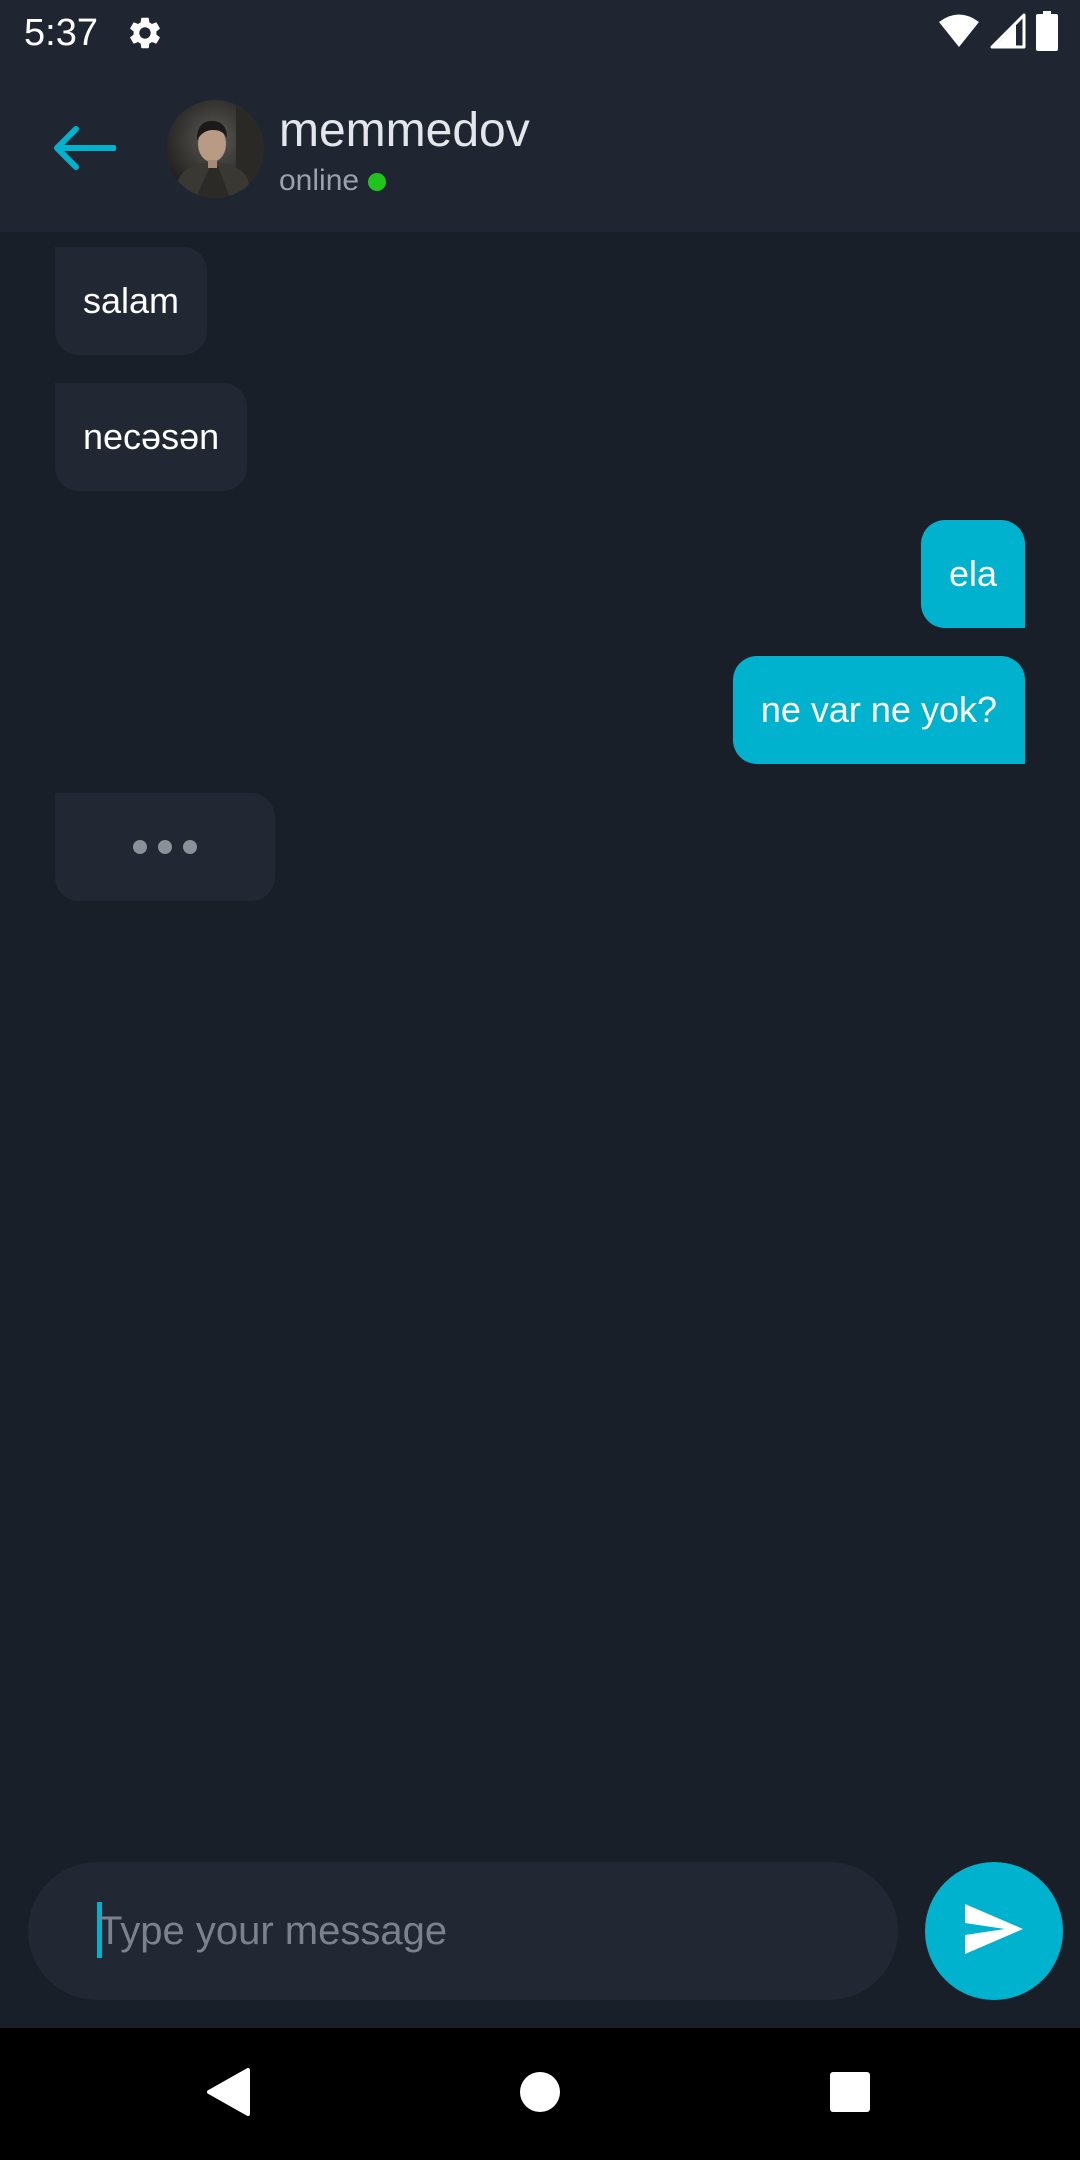 The image size is (1080, 2160). I want to click on signal-icon, so click(1008, 33).